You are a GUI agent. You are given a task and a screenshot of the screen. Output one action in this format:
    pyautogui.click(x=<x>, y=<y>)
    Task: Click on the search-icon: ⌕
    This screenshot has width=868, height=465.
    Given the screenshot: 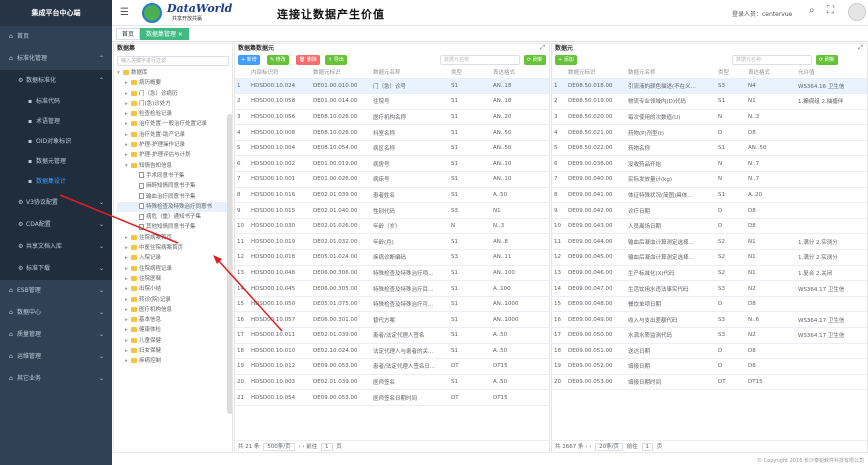 What is the action you would take?
    pyautogui.click(x=812, y=10)
    